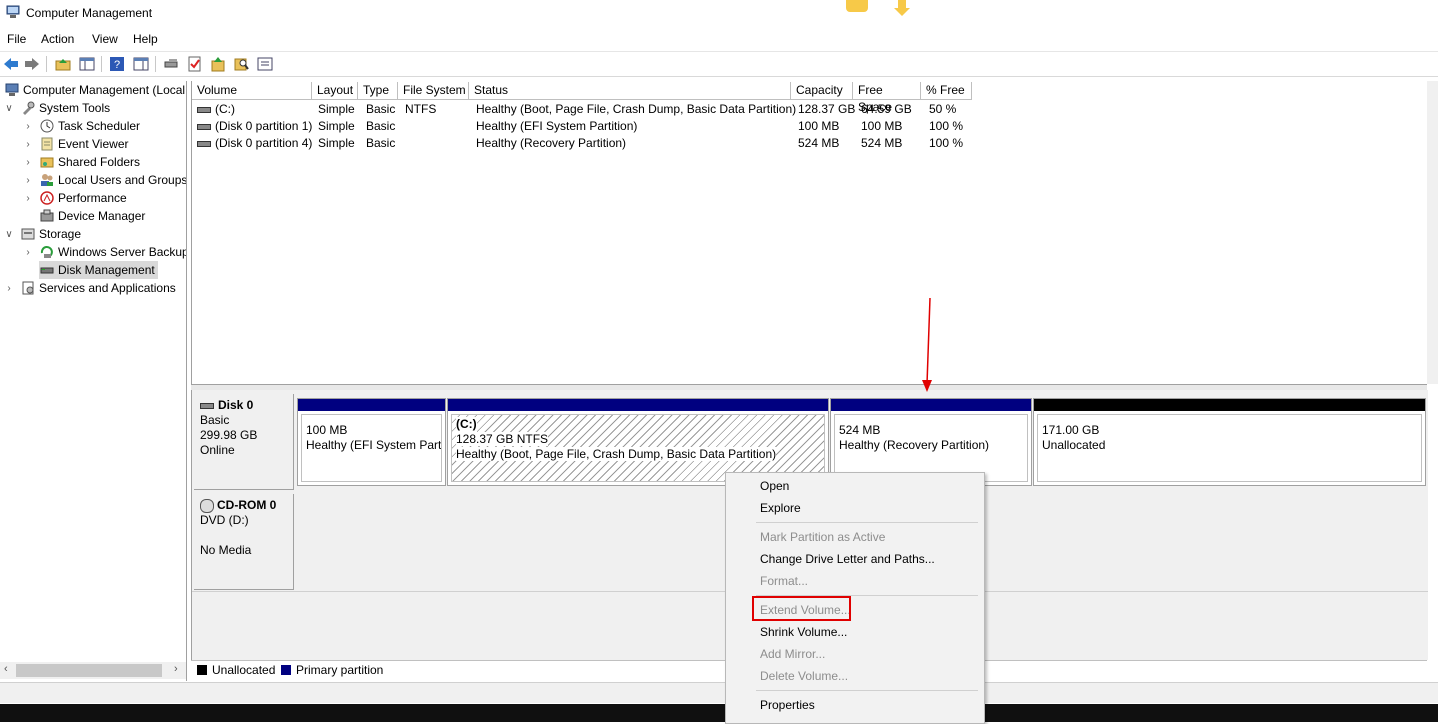 The height and width of the screenshot is (724, 1438). Describe the element at coordinates (87, 64) in the screenshot. I see `show-hide-tree-icon` at that location.